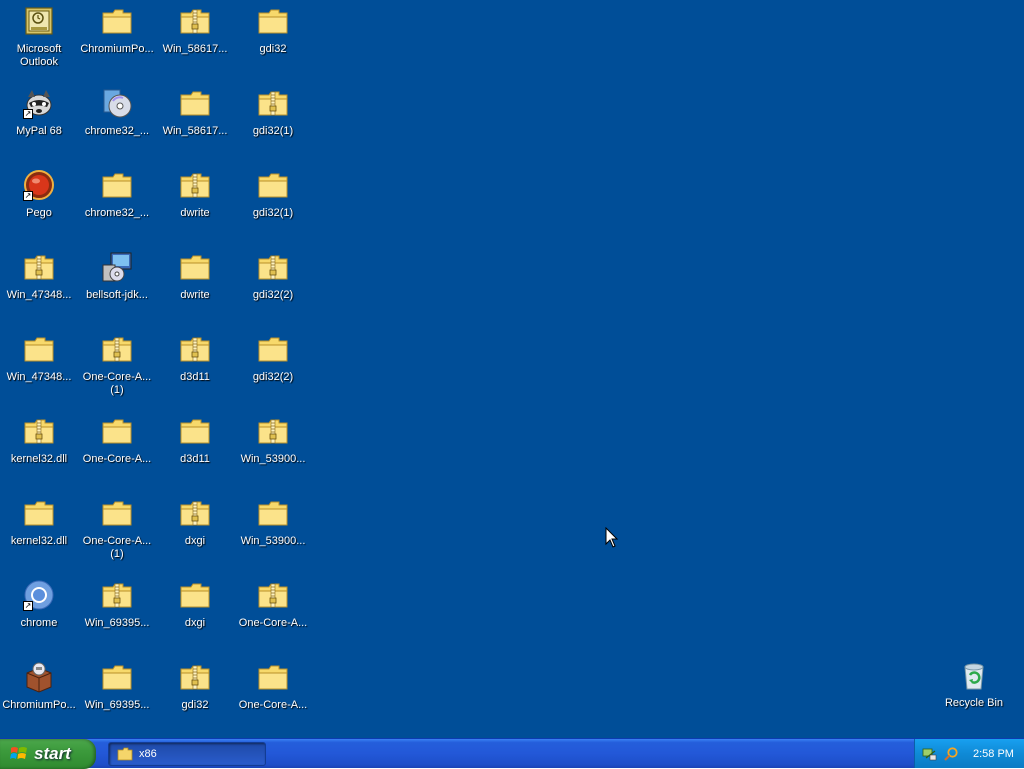 The width and height of the screenshot is (1024, 769). I want to click on outlook-icon, so click(39, 21).